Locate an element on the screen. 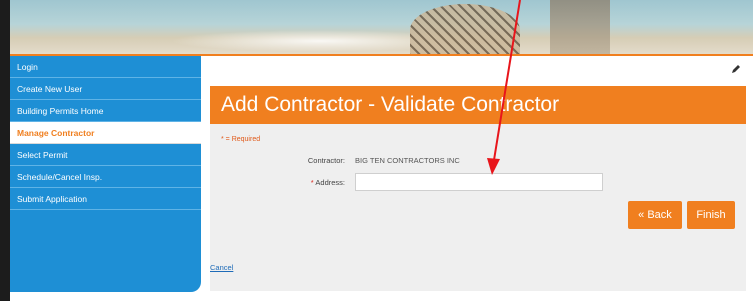 This screenshot has height=301, width=753. cancel-link: Cancel is located at coordinates (221, 267).